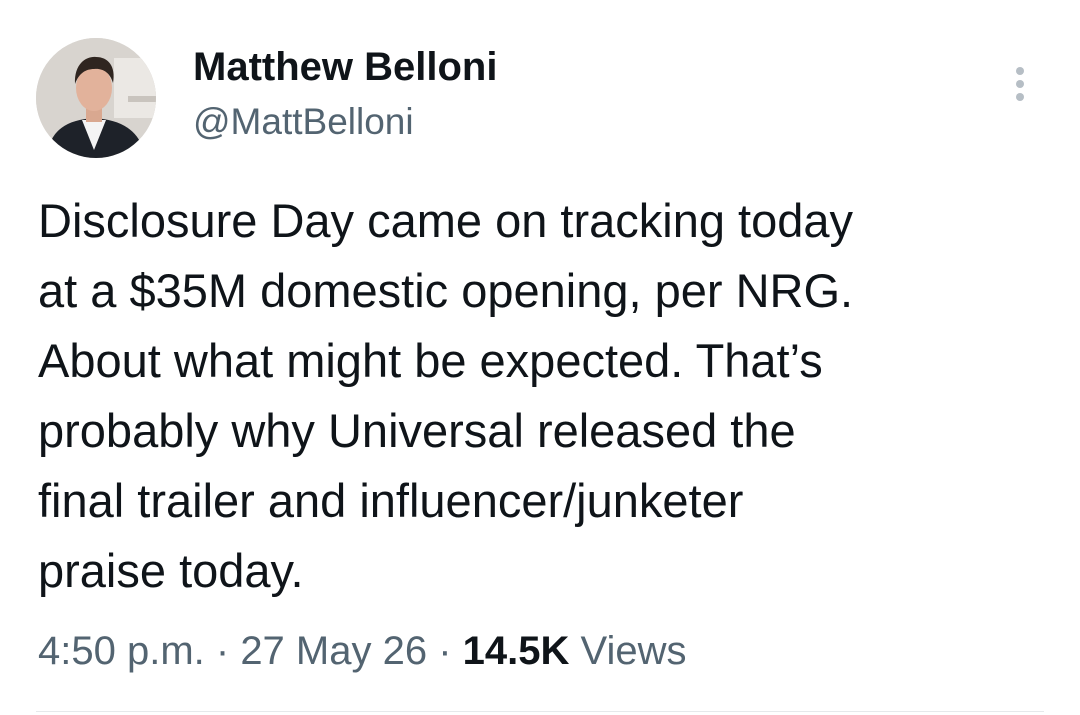 This screenshot has width=1080, height=715. What do you see at coordinates (516, 651) in the screenshot?
I see `views-count: 14.5K` at bounding box center [516, 651].